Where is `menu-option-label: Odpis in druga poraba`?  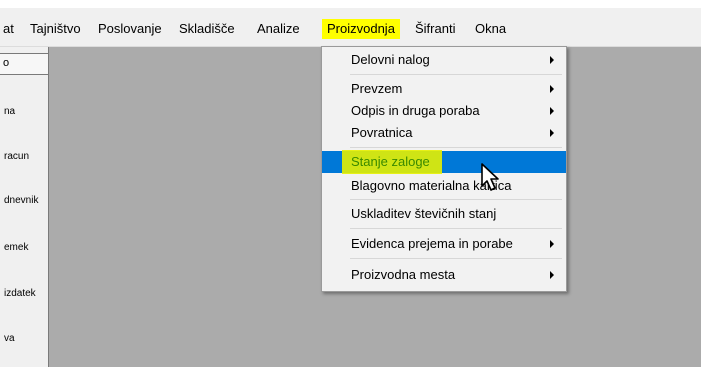 menu-option-label: Odpis in druga poraba is located at coordinates (415, 110).